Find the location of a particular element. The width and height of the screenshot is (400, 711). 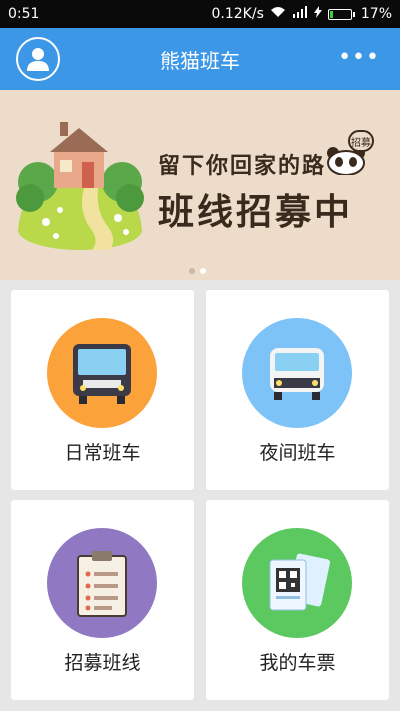

my-tickets-card: 我的车票 is located at coordinates (297, 600).